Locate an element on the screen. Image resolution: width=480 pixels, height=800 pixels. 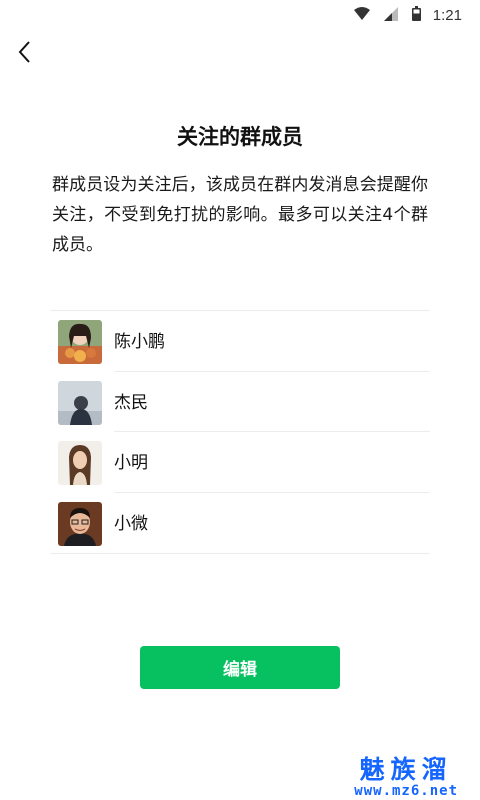
back-button is located at coordinates (24, 54).